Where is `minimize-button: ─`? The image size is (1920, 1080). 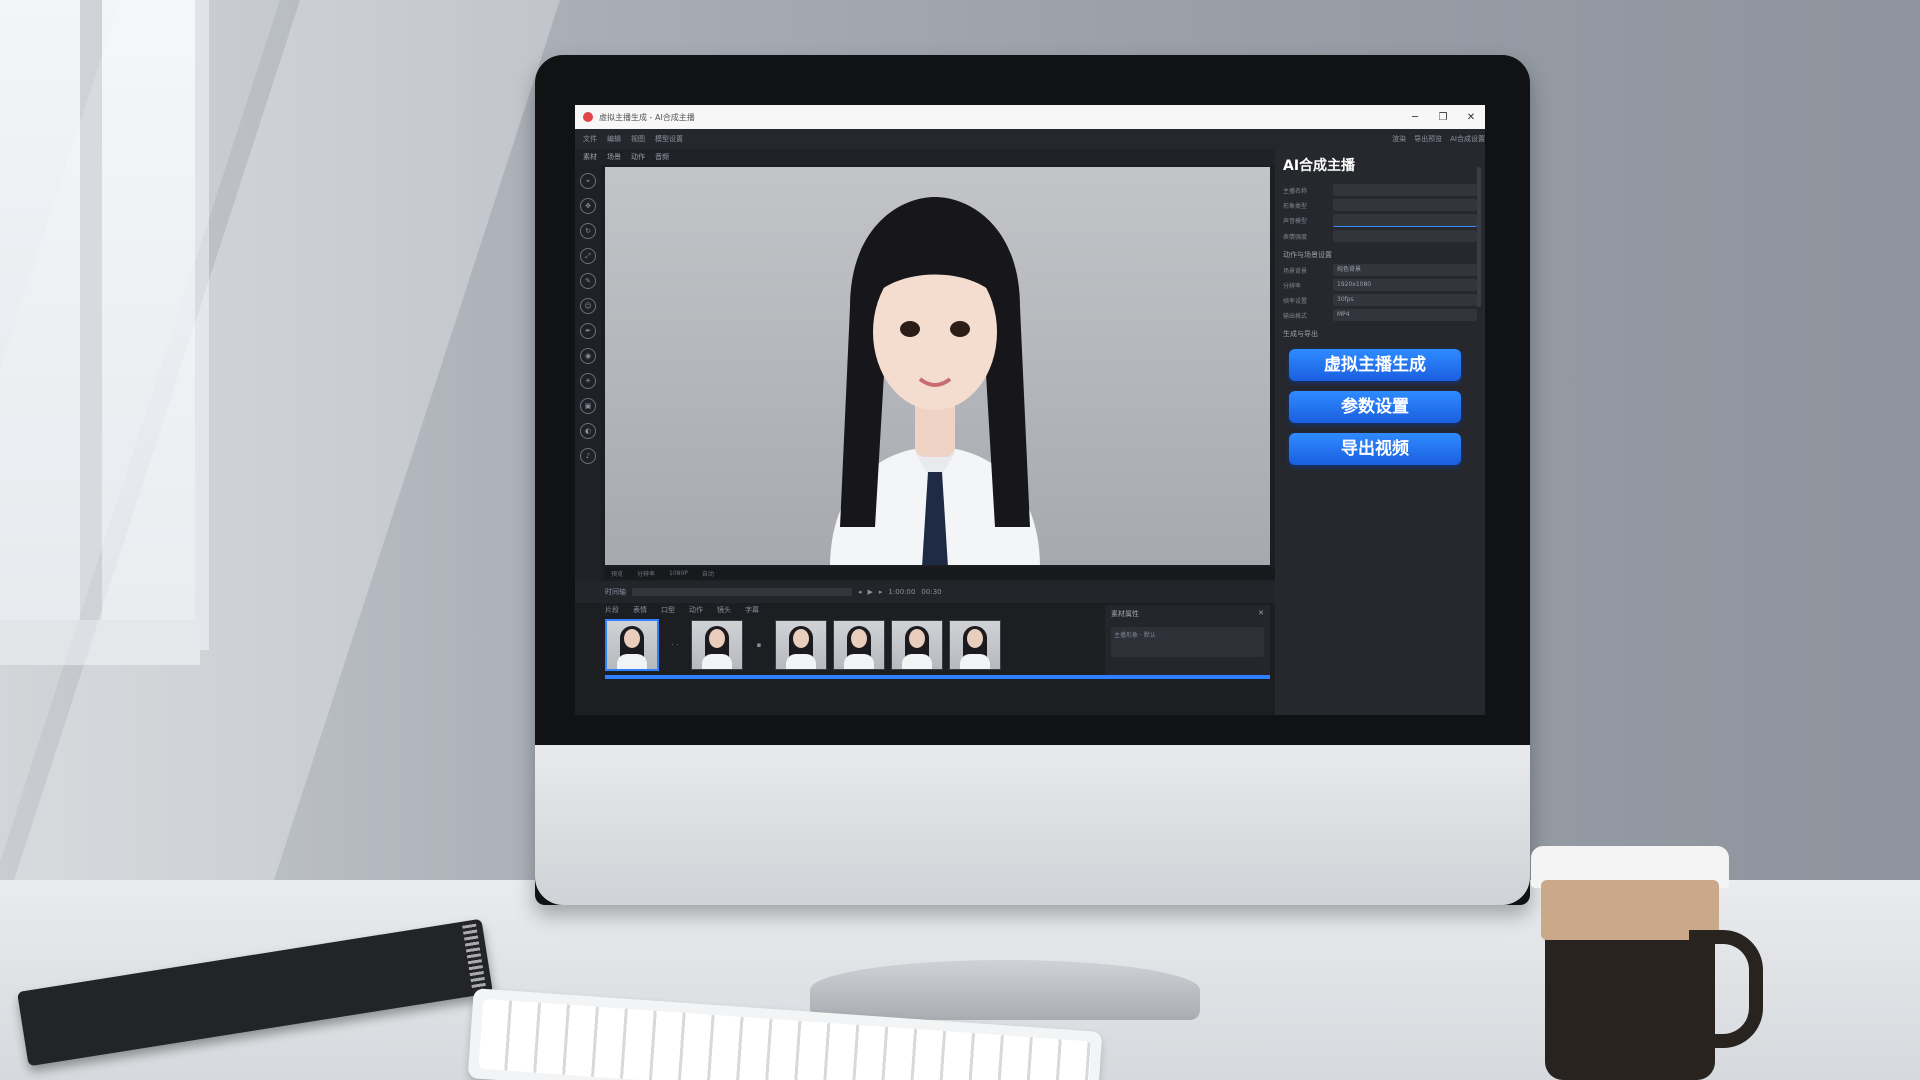 minimize-button: ─ is located at coordinates (1415, 117).